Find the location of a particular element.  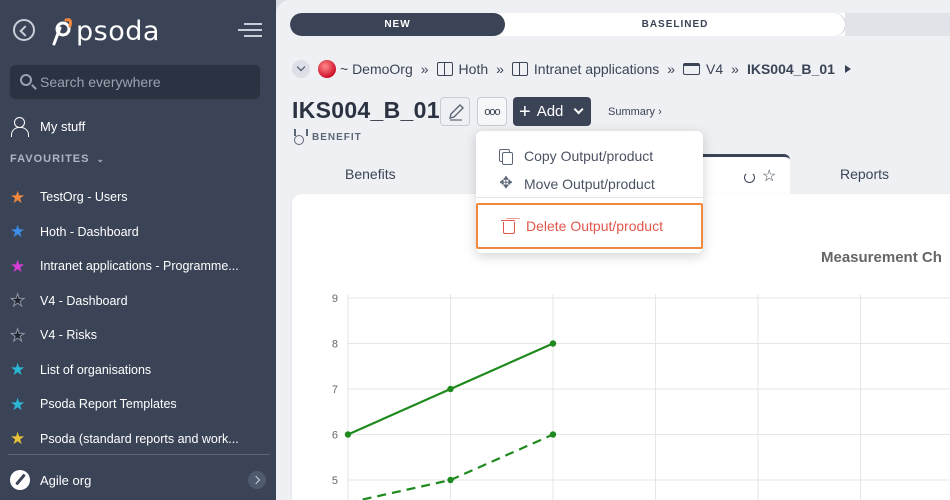

move-output-menu-item: ✥ Move Output/product is located at coordinates (589, 184).